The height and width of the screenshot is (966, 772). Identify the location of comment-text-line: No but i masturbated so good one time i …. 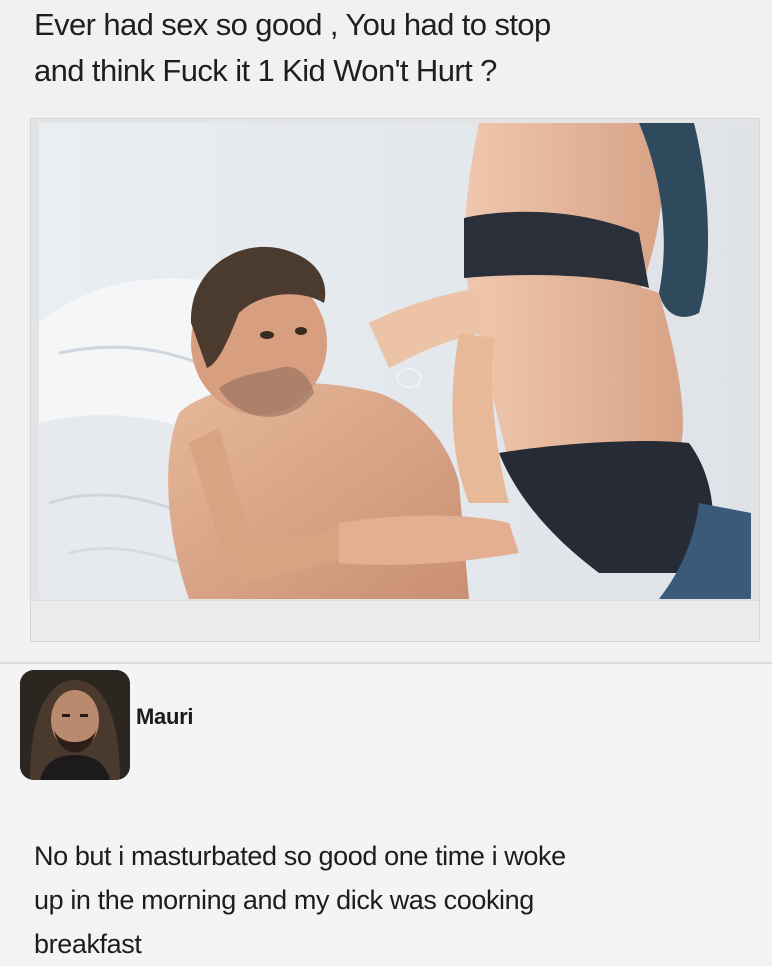
(300, 856).